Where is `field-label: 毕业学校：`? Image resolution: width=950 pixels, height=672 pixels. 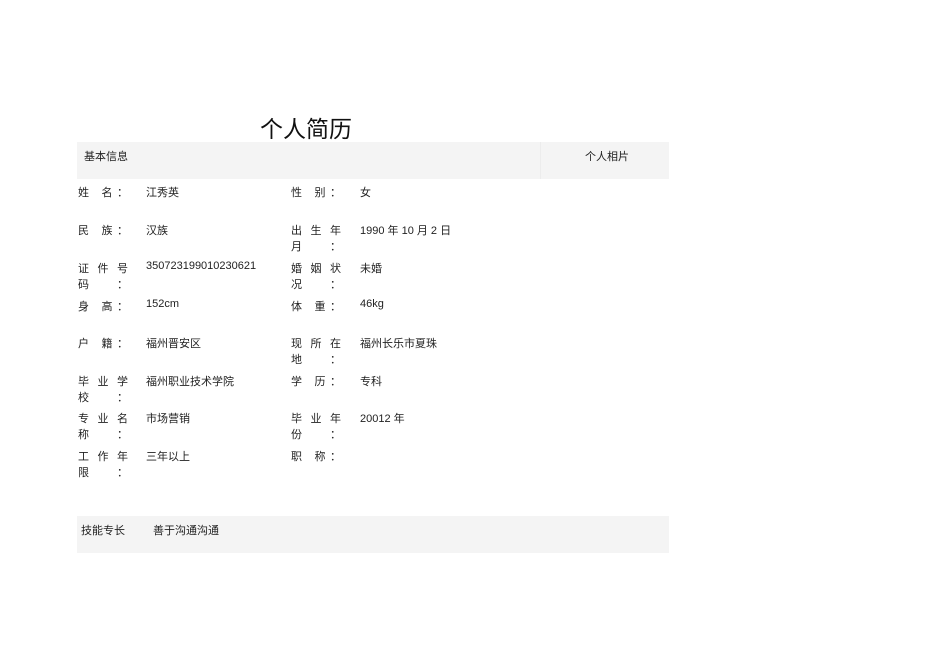
field-label: 毕业学校： is located at coordinates (103, 389).